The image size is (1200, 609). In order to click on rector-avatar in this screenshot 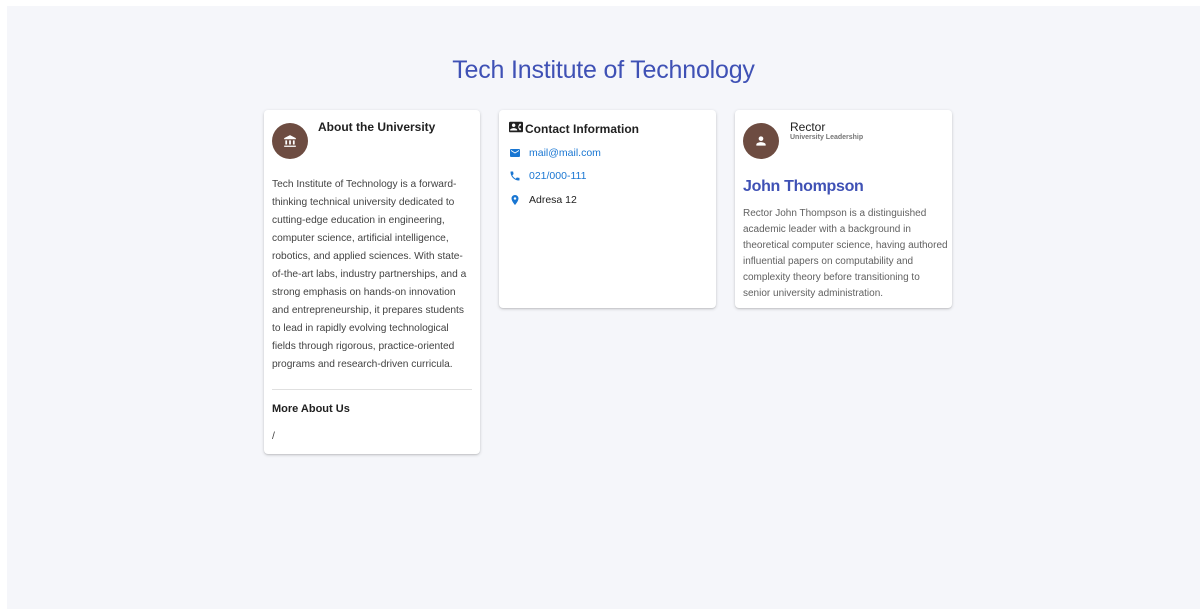, I will do `click(761, 141)`.